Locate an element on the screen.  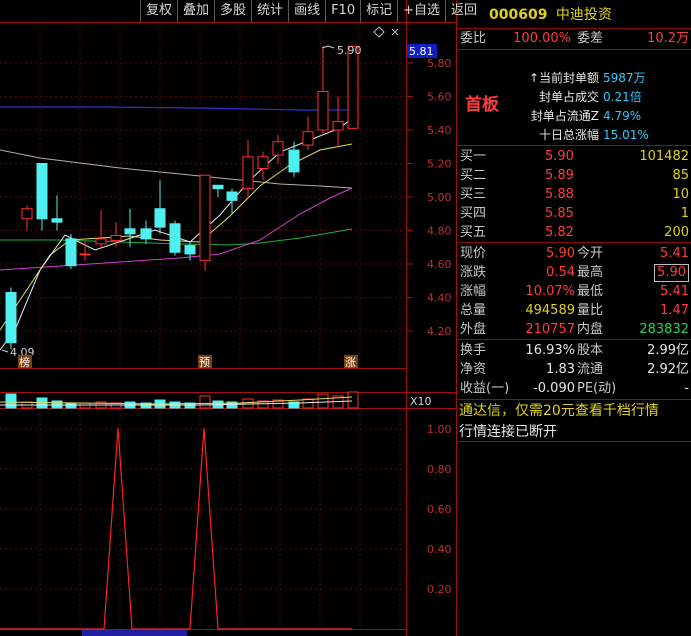
indicator-axis-tick: 0.60 is located at coordinates (439, 509).